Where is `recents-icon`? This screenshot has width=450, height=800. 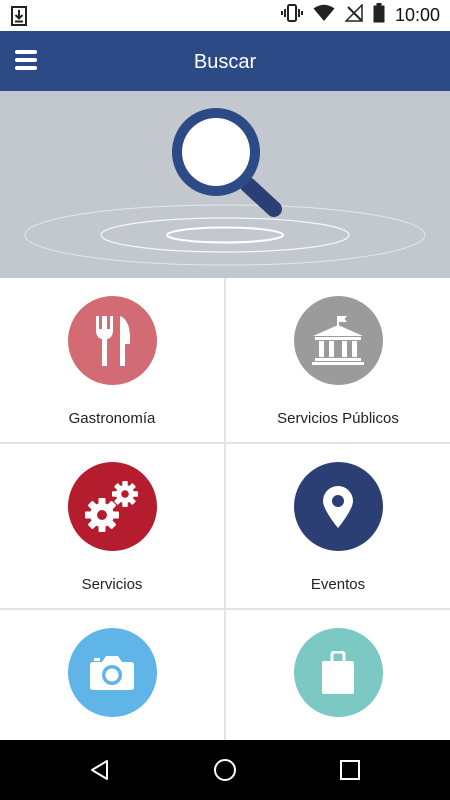
recents-icon is located at coordinates (350, 770).